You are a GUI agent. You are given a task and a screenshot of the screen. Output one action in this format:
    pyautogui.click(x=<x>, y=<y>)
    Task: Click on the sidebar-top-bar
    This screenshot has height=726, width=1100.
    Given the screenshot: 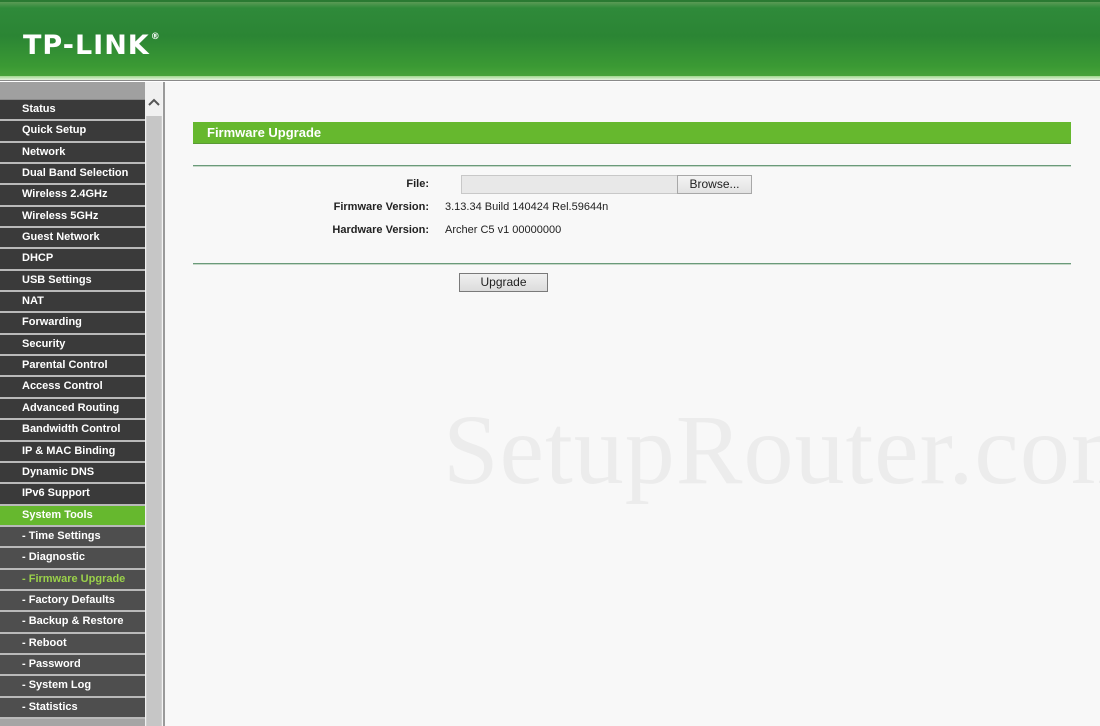 What is the action you would take?
    pyautogui.click(x=72, y=91)
    